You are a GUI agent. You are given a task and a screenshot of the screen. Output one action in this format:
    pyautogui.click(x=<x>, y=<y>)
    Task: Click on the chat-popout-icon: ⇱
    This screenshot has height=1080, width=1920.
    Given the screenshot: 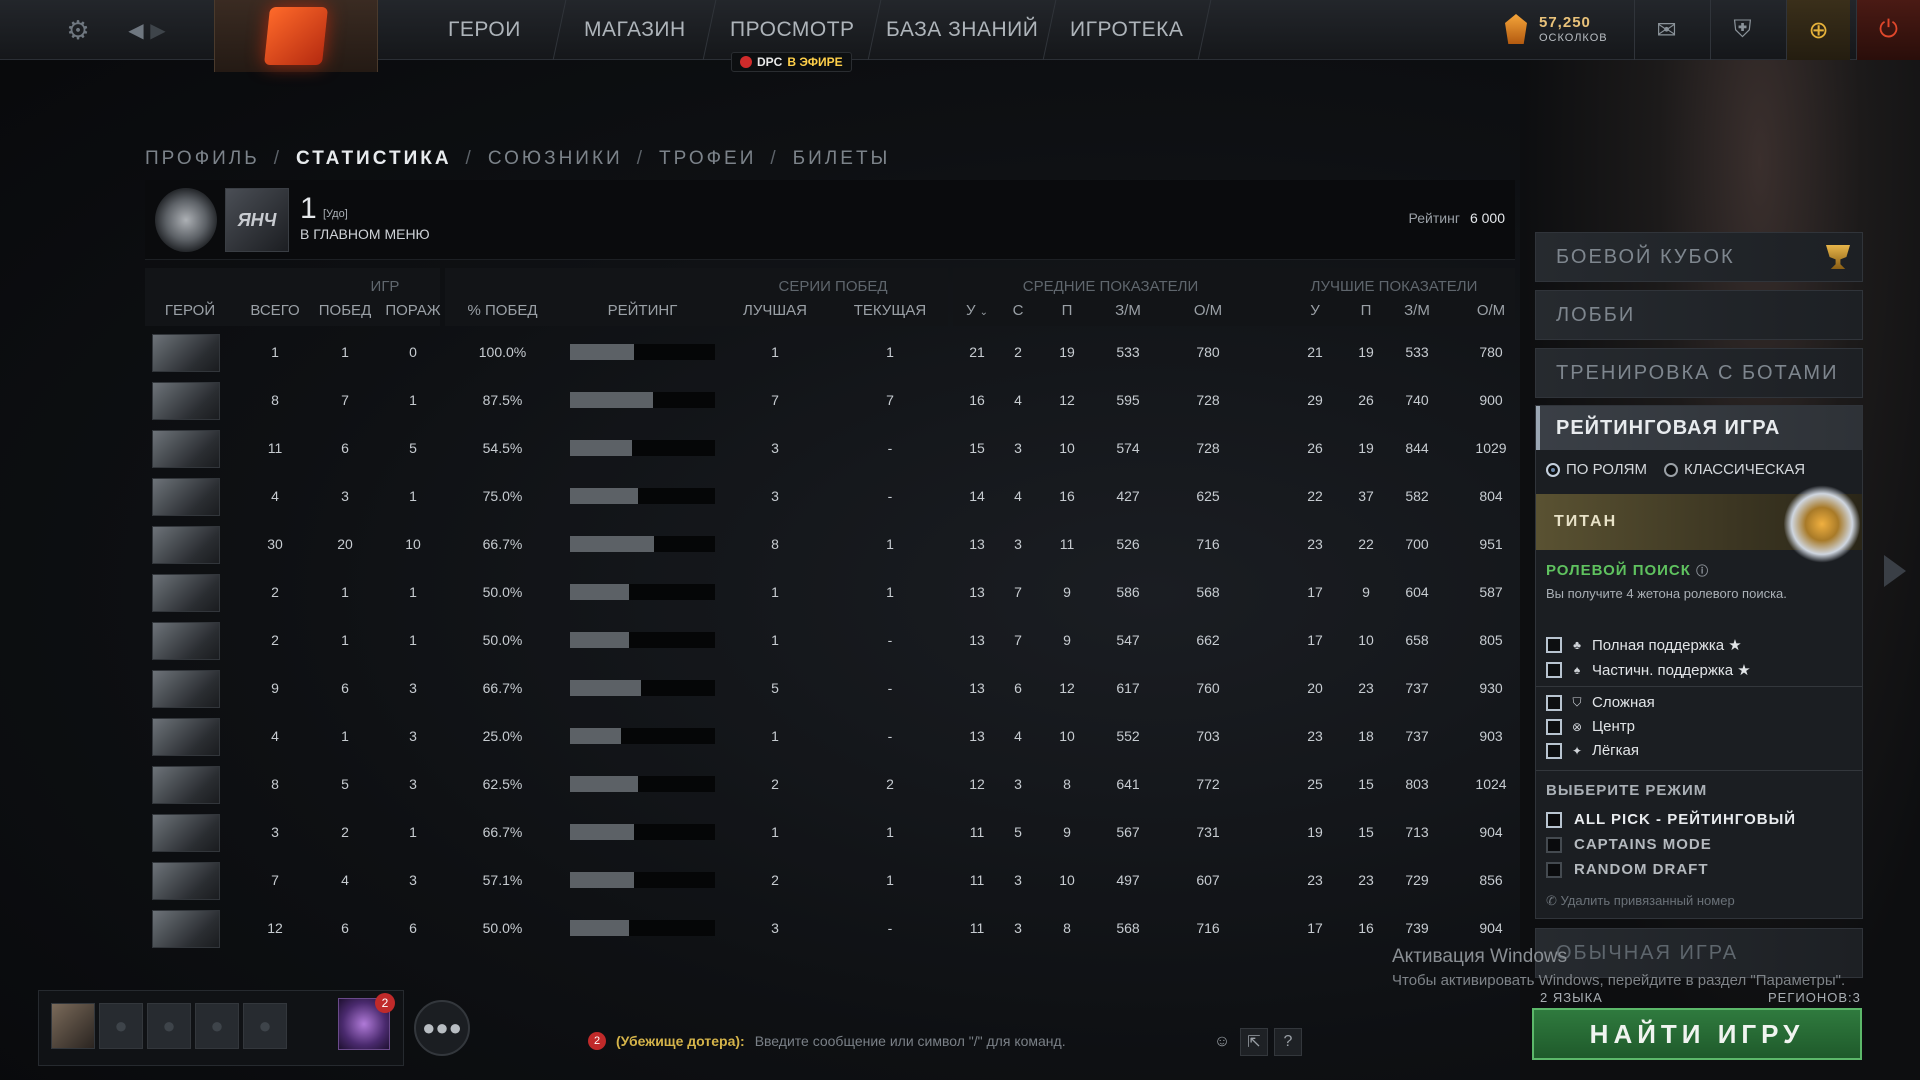 What is the action you would take?
    pyautogui.click(x=1254, y=1042)
    